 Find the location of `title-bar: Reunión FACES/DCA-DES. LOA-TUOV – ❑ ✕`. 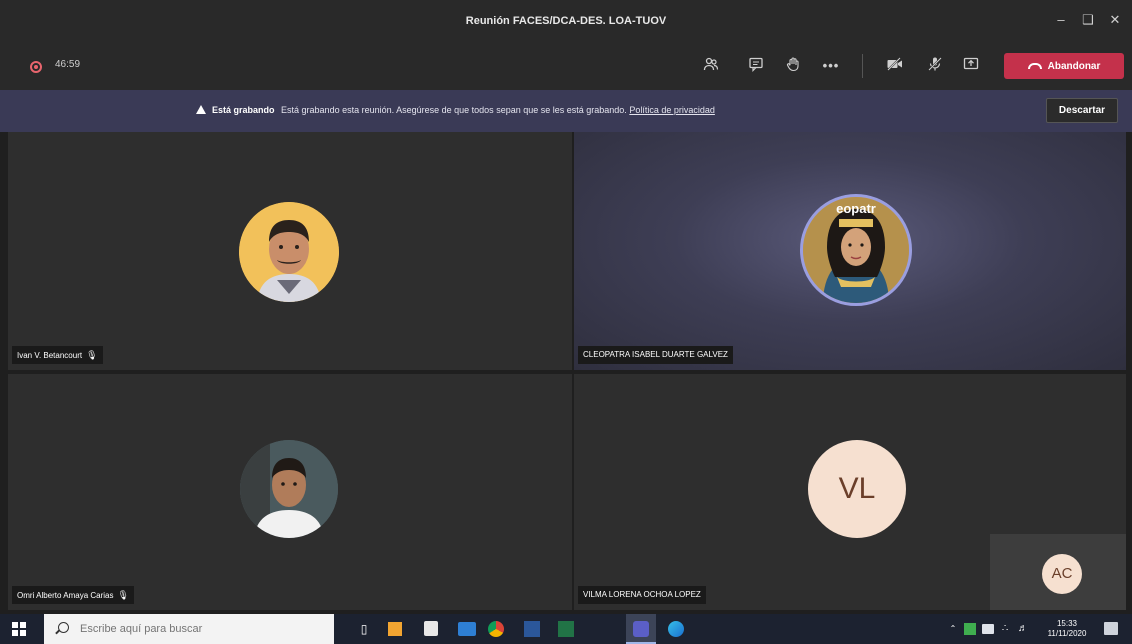

title-bar: Reunión FACES/DCA-DES. LOA-TUOV – ❑ ✕ is located at coordinates (566, 21).